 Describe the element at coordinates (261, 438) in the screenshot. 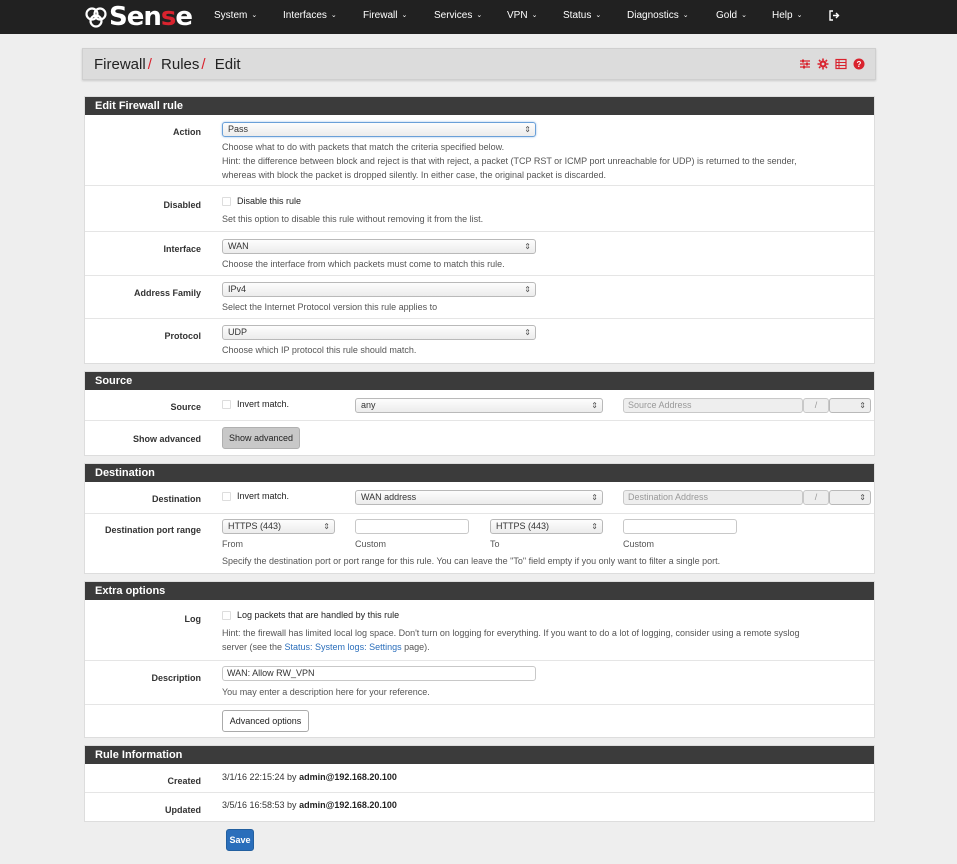

I see `show-advanced-button: Show advanced` at that location.